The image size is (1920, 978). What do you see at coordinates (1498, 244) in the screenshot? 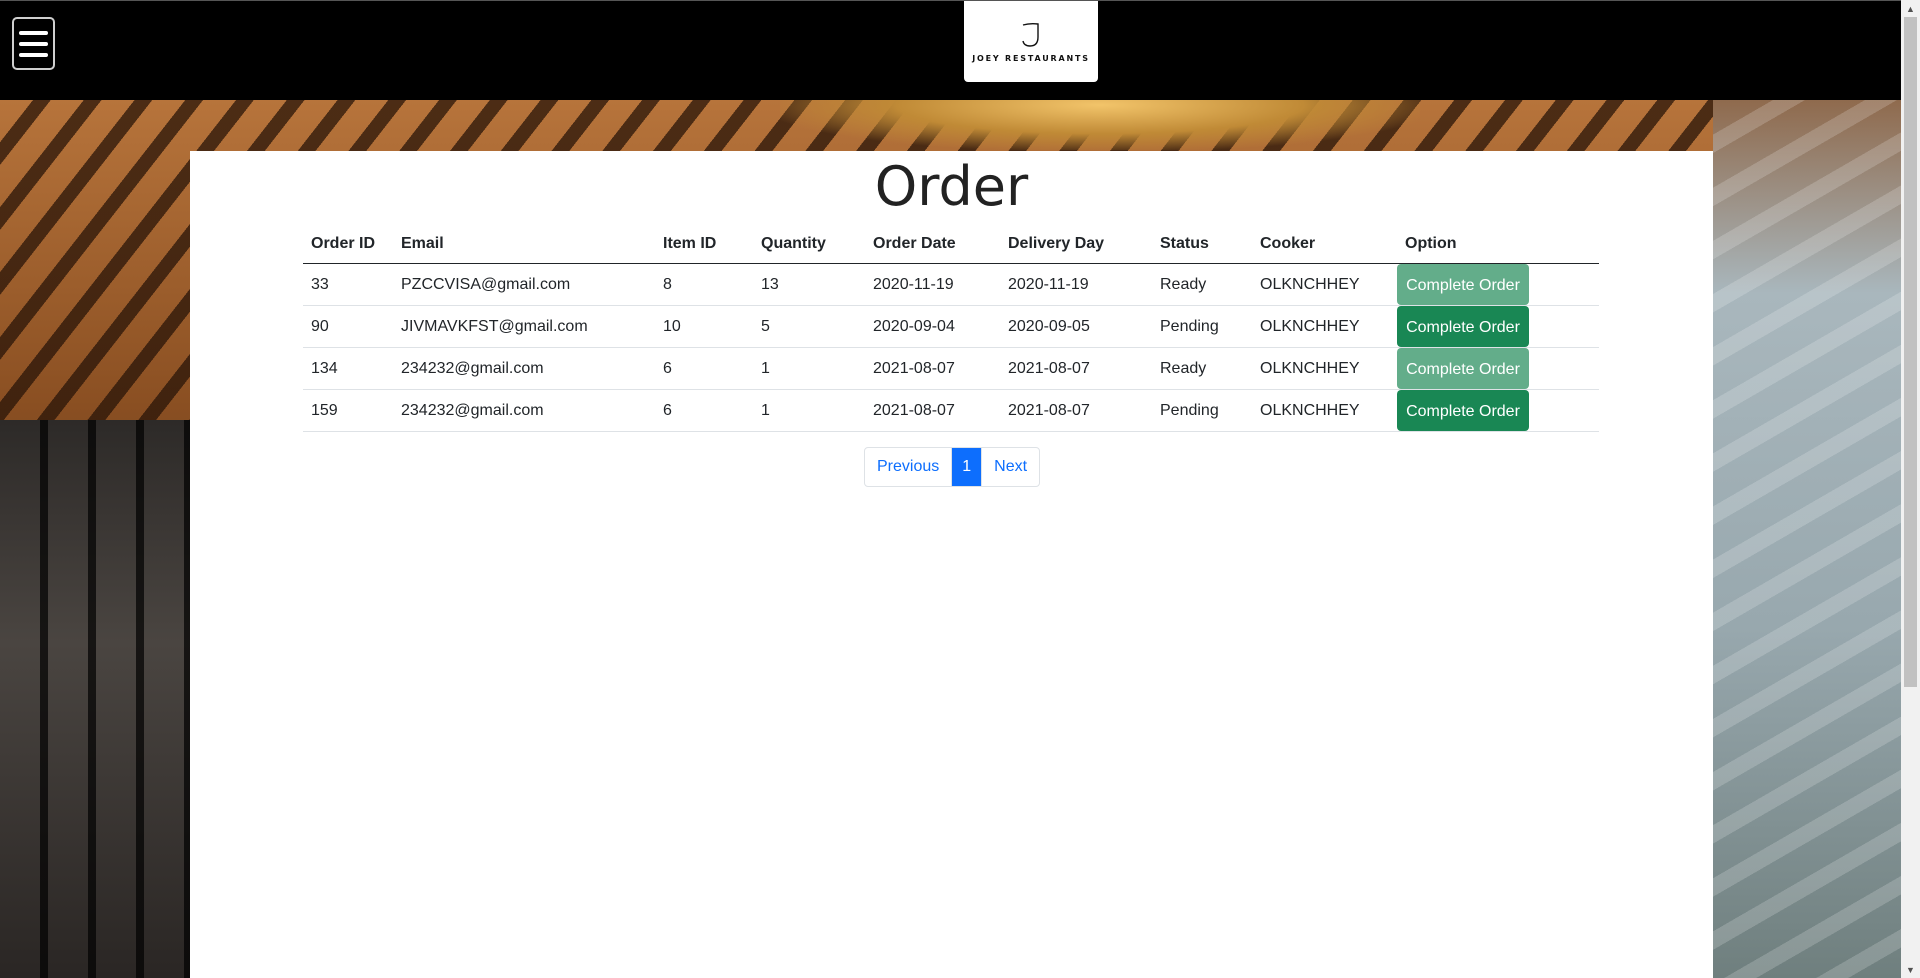
I see `column-header-option: Option` at bounding box center [1498, 244].